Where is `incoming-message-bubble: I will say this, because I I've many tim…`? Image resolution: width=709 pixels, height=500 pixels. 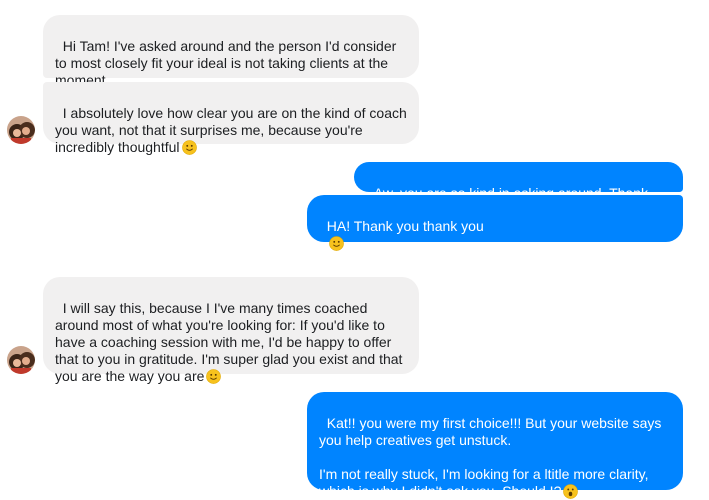 incoming-message-bubble: I will say this, because I I've many tim… is located at coordinates (231, 330).